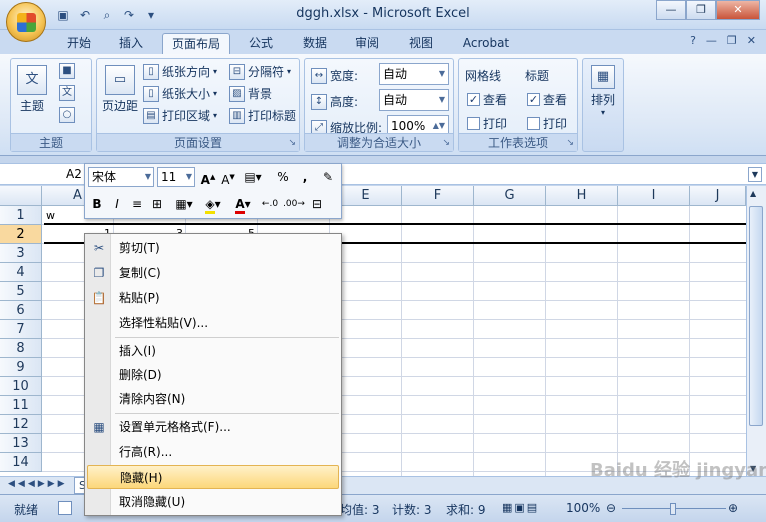 Image resolution: width=766 pixels, height=522 pixels. I want to click on bold-button: B, so click(97, 204).